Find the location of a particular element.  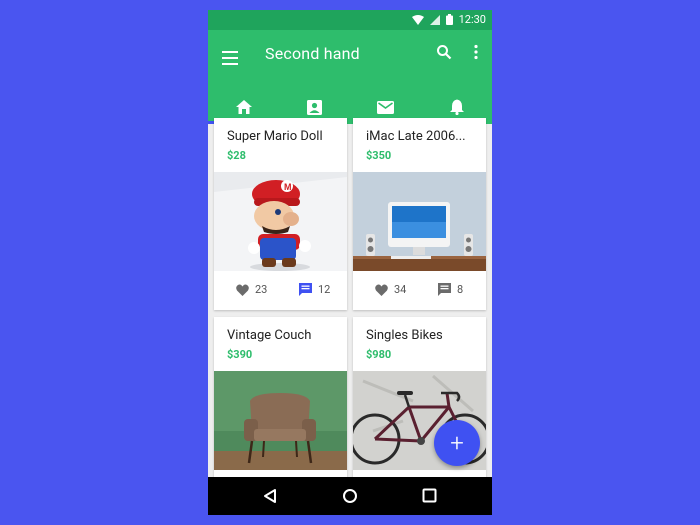

wifi-icon is located at coordinates (417, 19).